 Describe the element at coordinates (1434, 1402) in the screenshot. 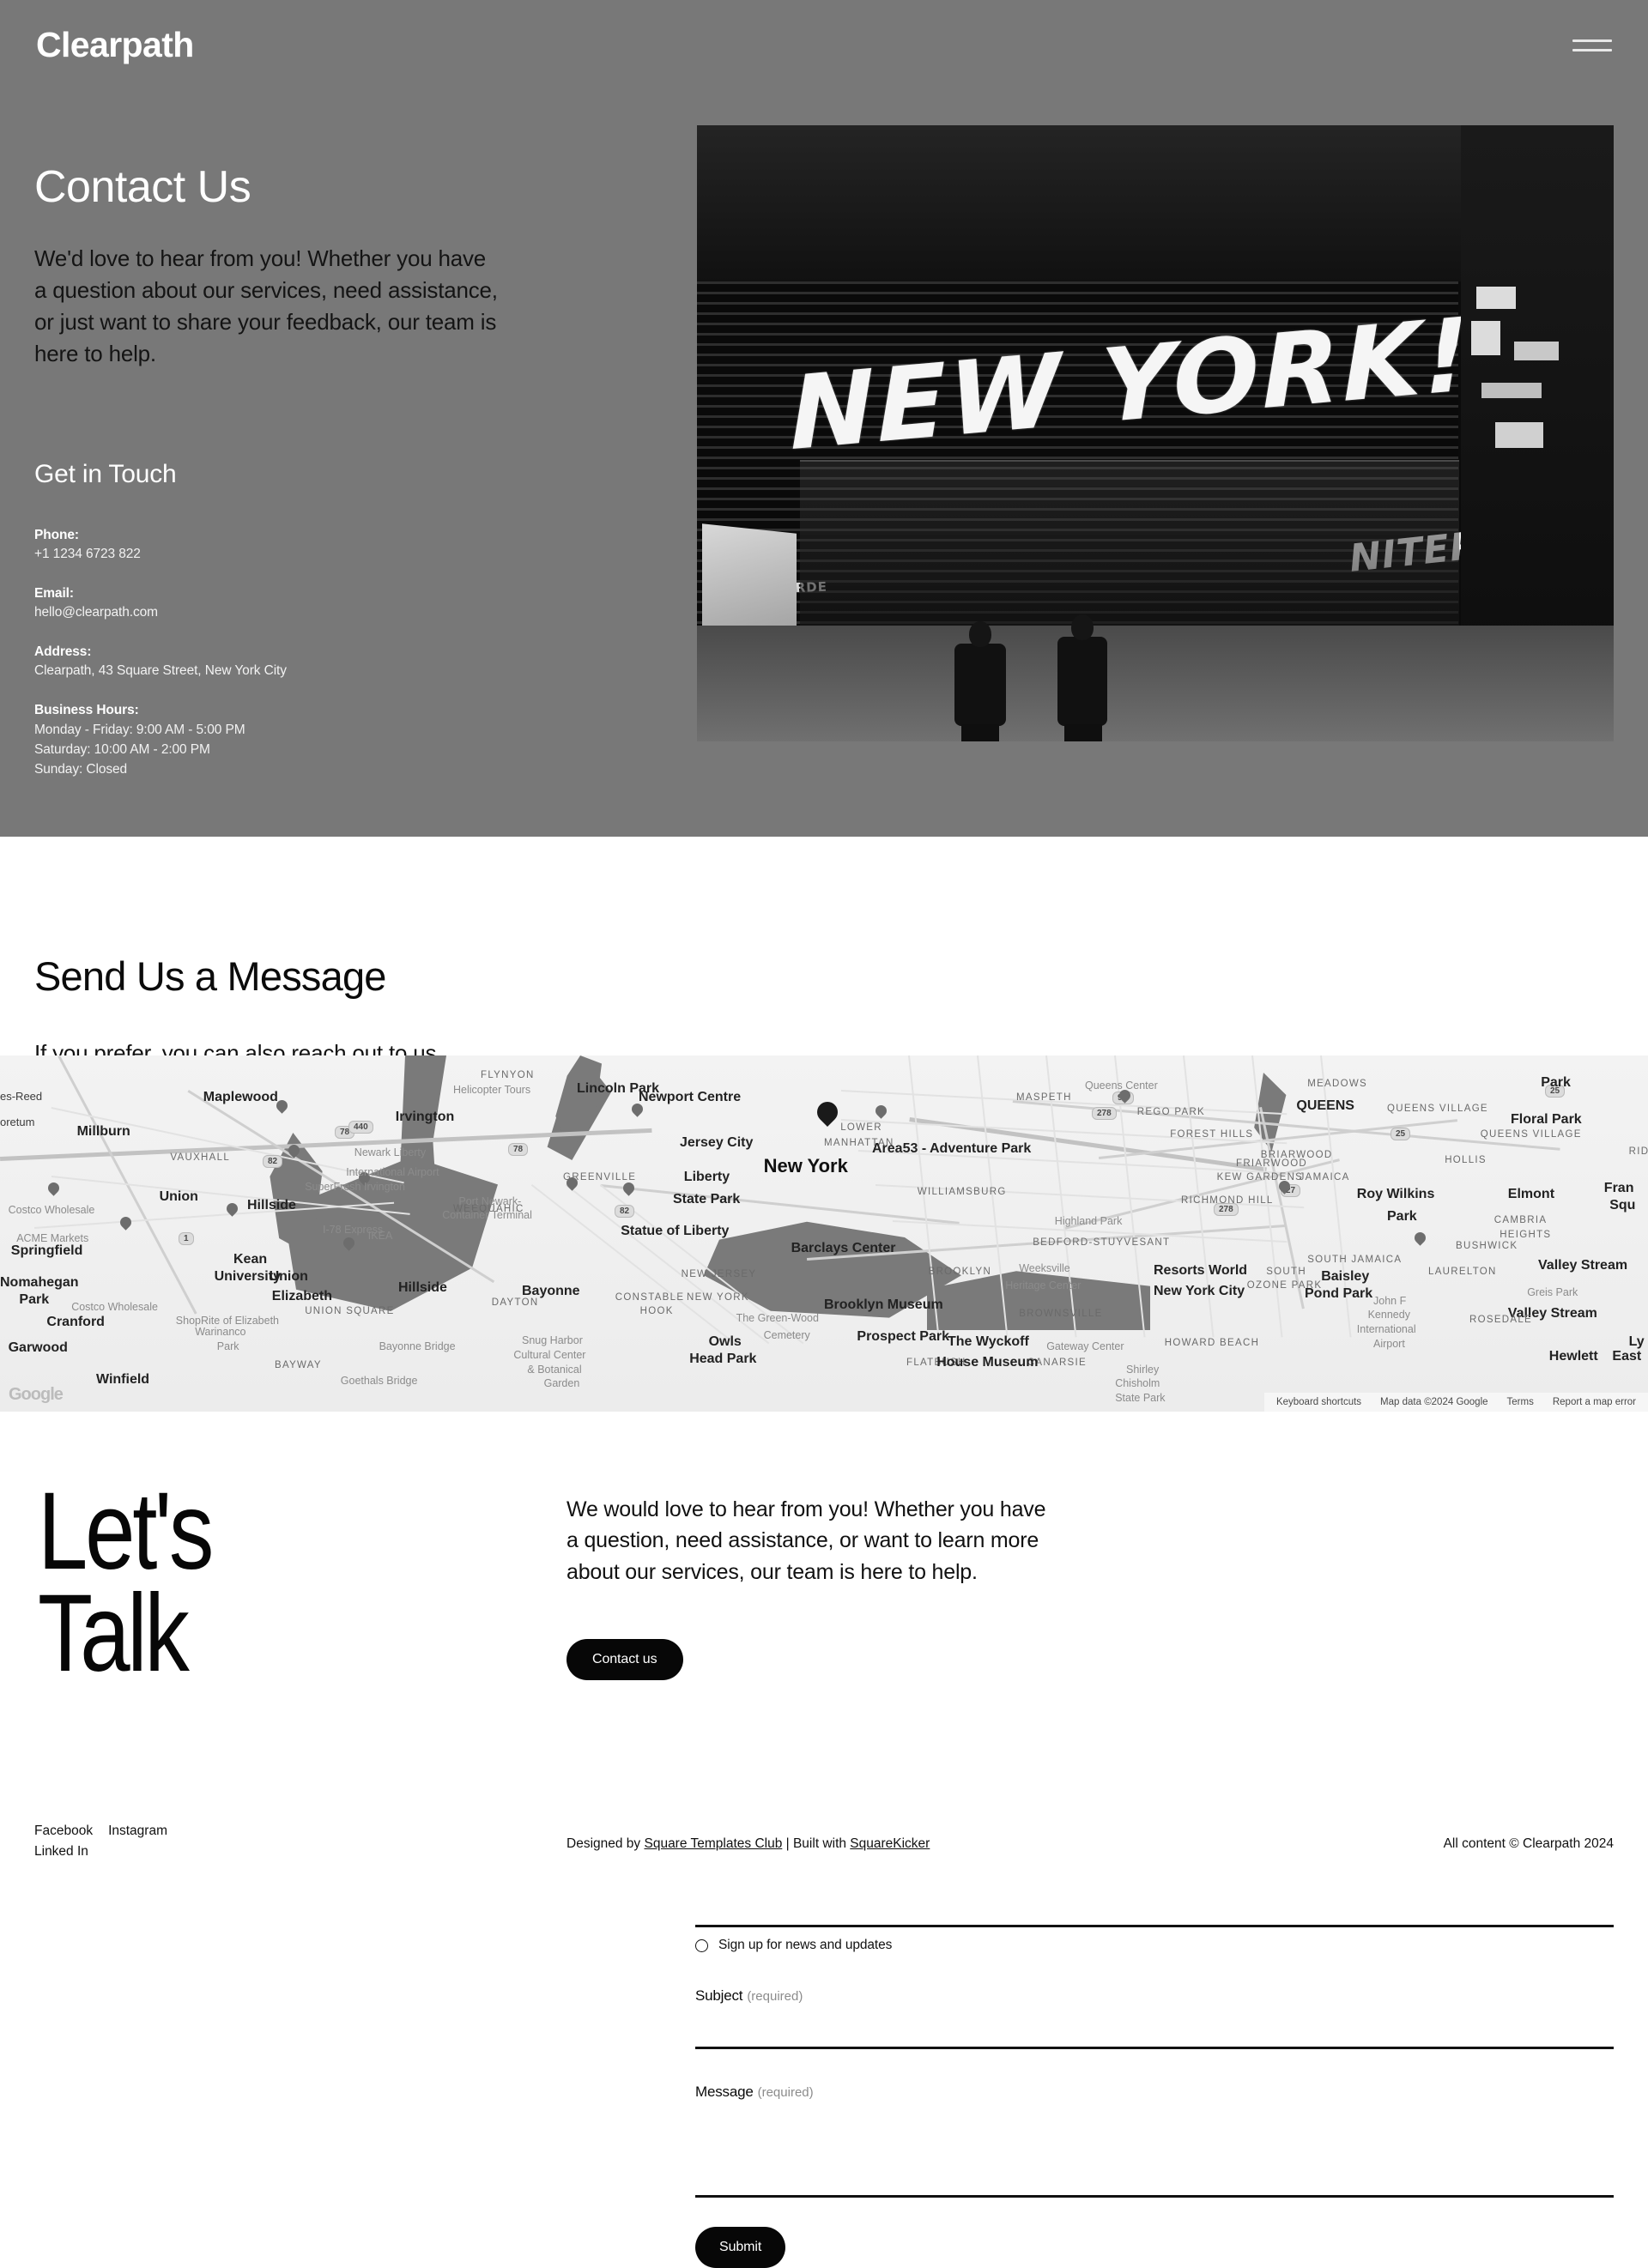

I see `map-data-credit: Map data ©2024 Google` at that location.